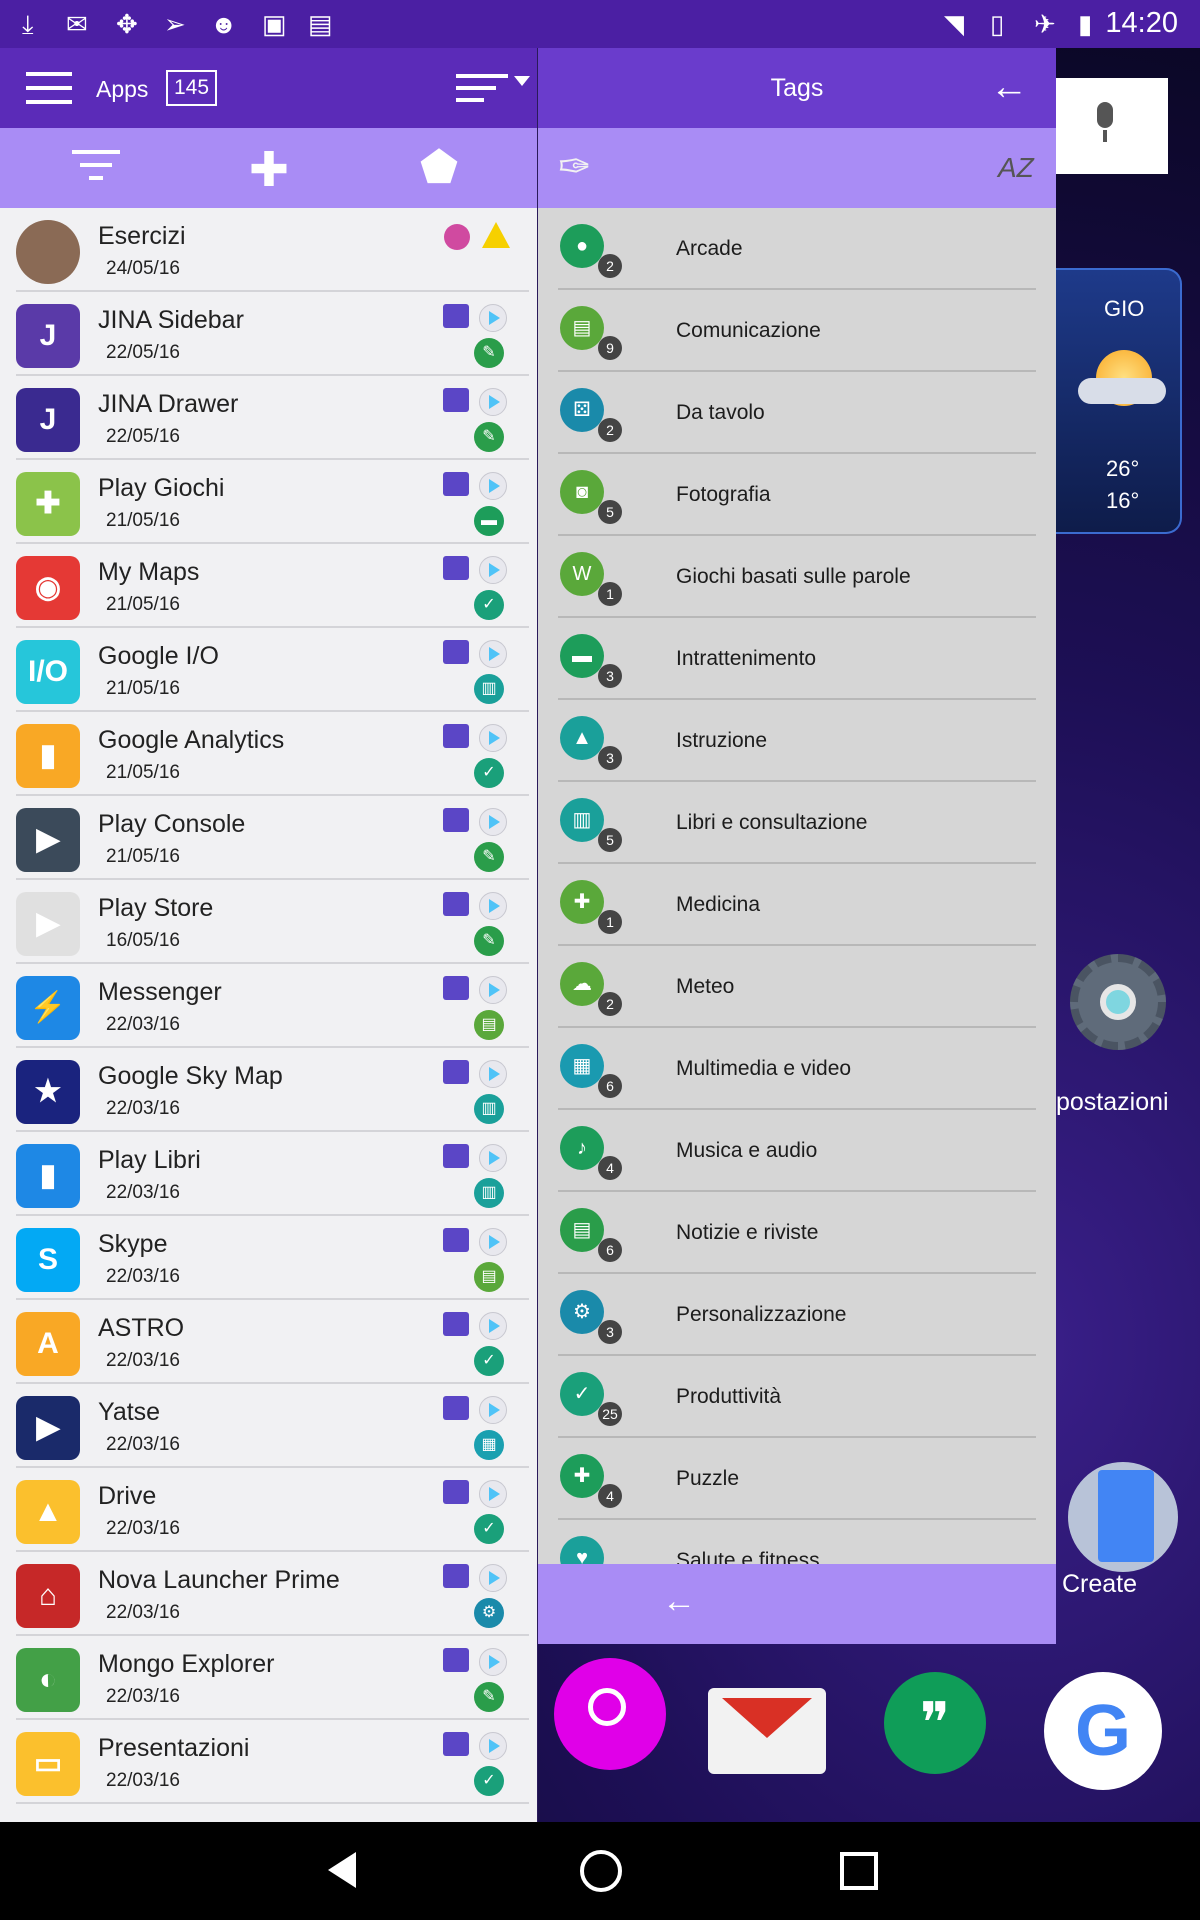 This screenshot has height=1920, width=1200. What do you see at coordinates (268, 754) in the screenshot?
I see `app-row: ▮ Google Analytics 21/05/16 ✓` at bounding box center [268, 754].